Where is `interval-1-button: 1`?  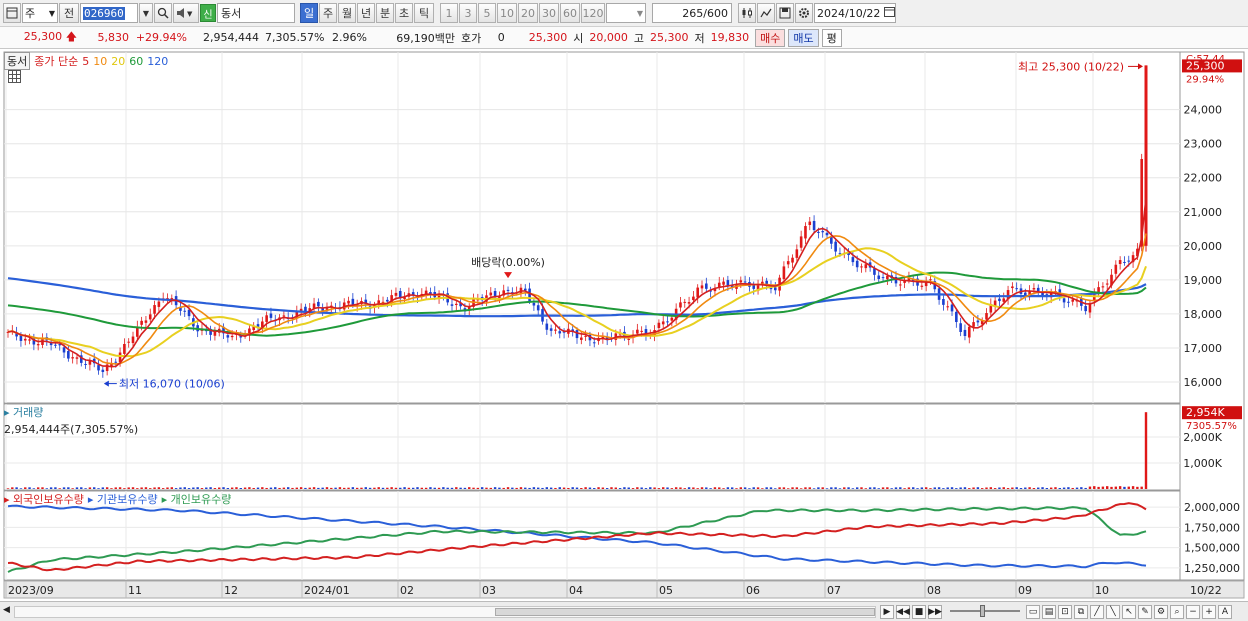
interval-1-button: 1 is located at coordinates (449, 13).